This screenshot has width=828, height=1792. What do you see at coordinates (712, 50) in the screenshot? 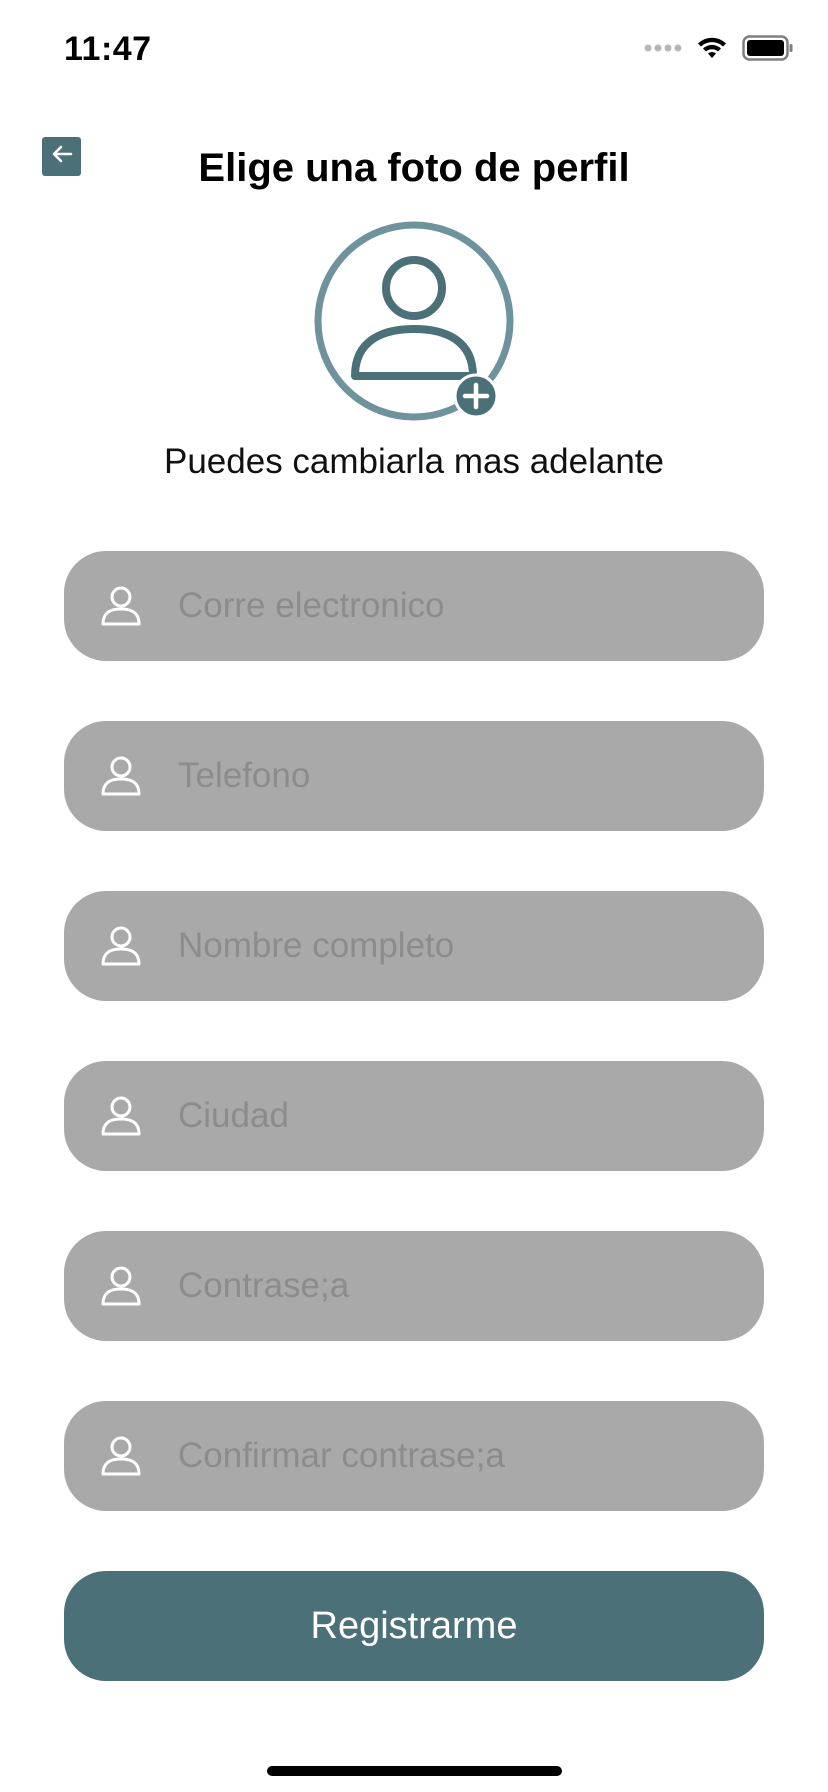
I see `wifi-icon` at bounding box center [712, 50].